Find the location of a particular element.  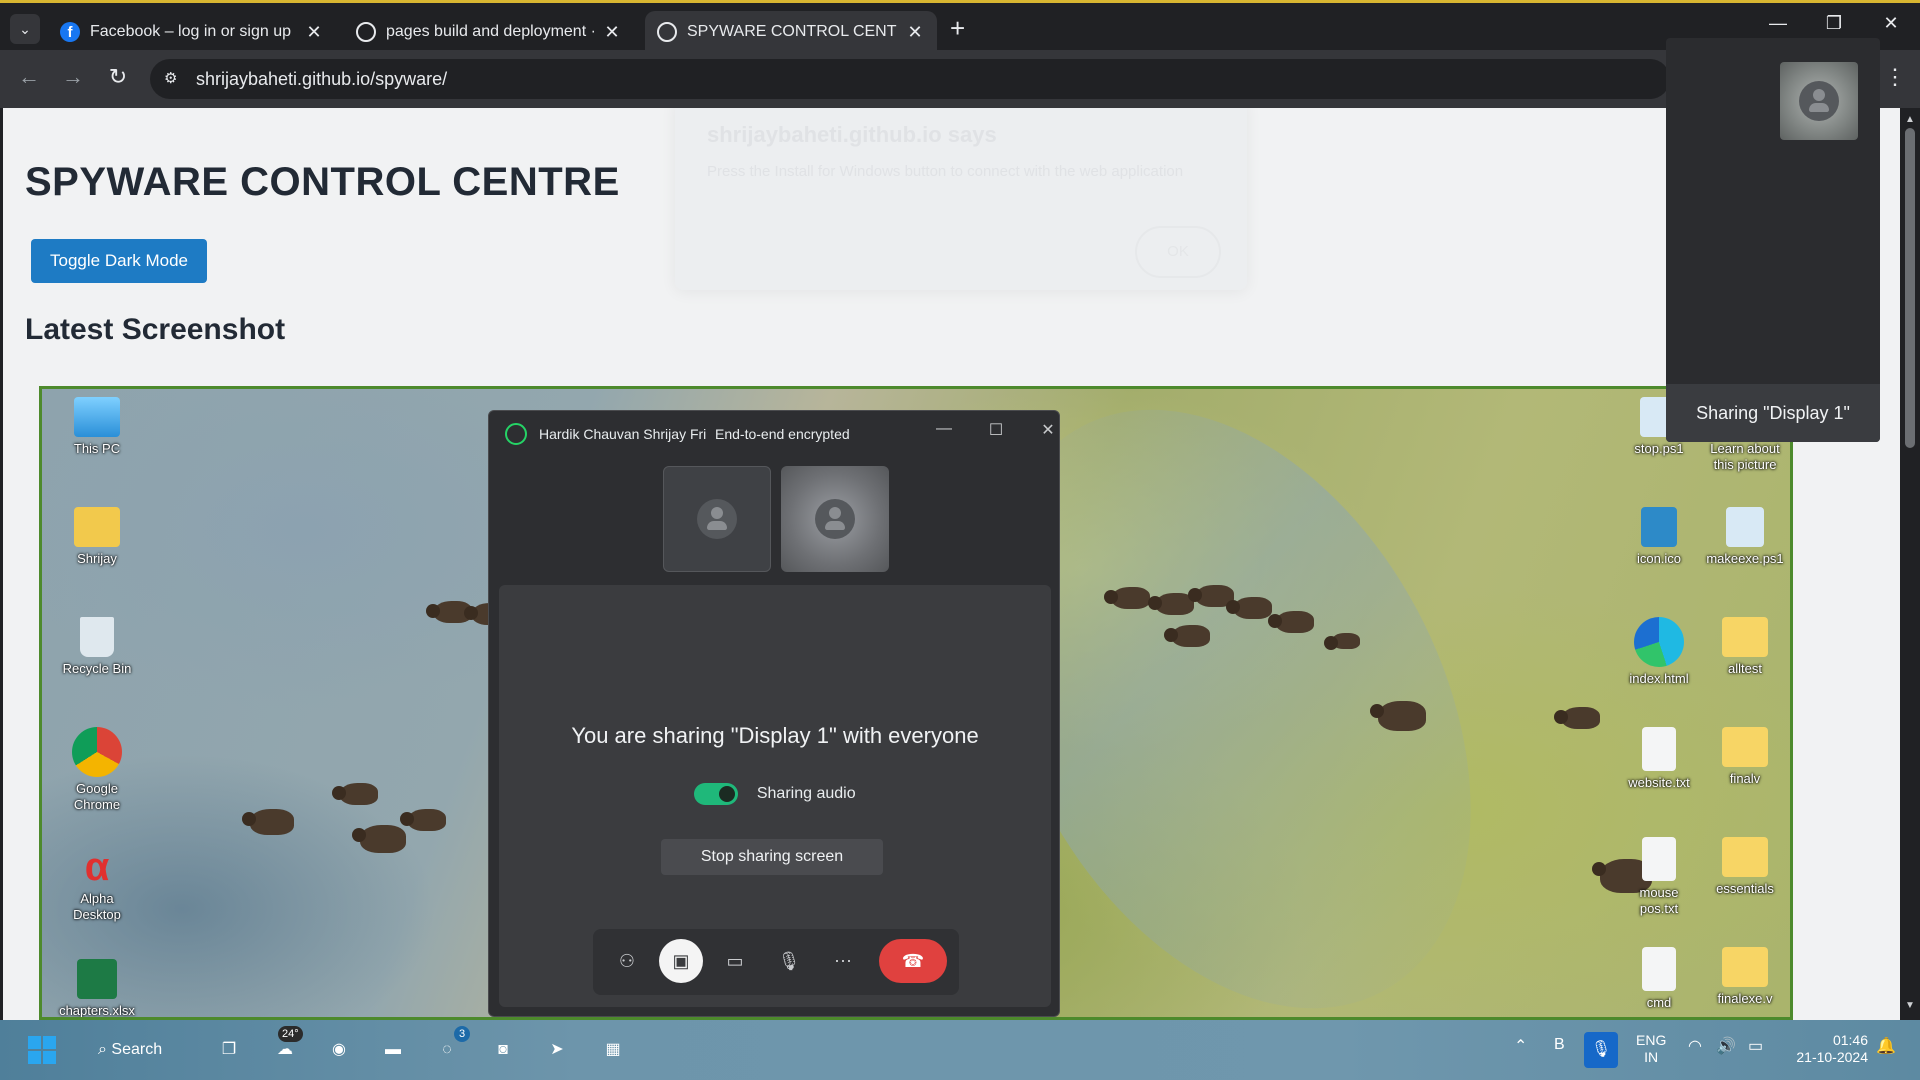

show-hidden-icons-icon: ⌃ is located at coordinates (1520, 1046).